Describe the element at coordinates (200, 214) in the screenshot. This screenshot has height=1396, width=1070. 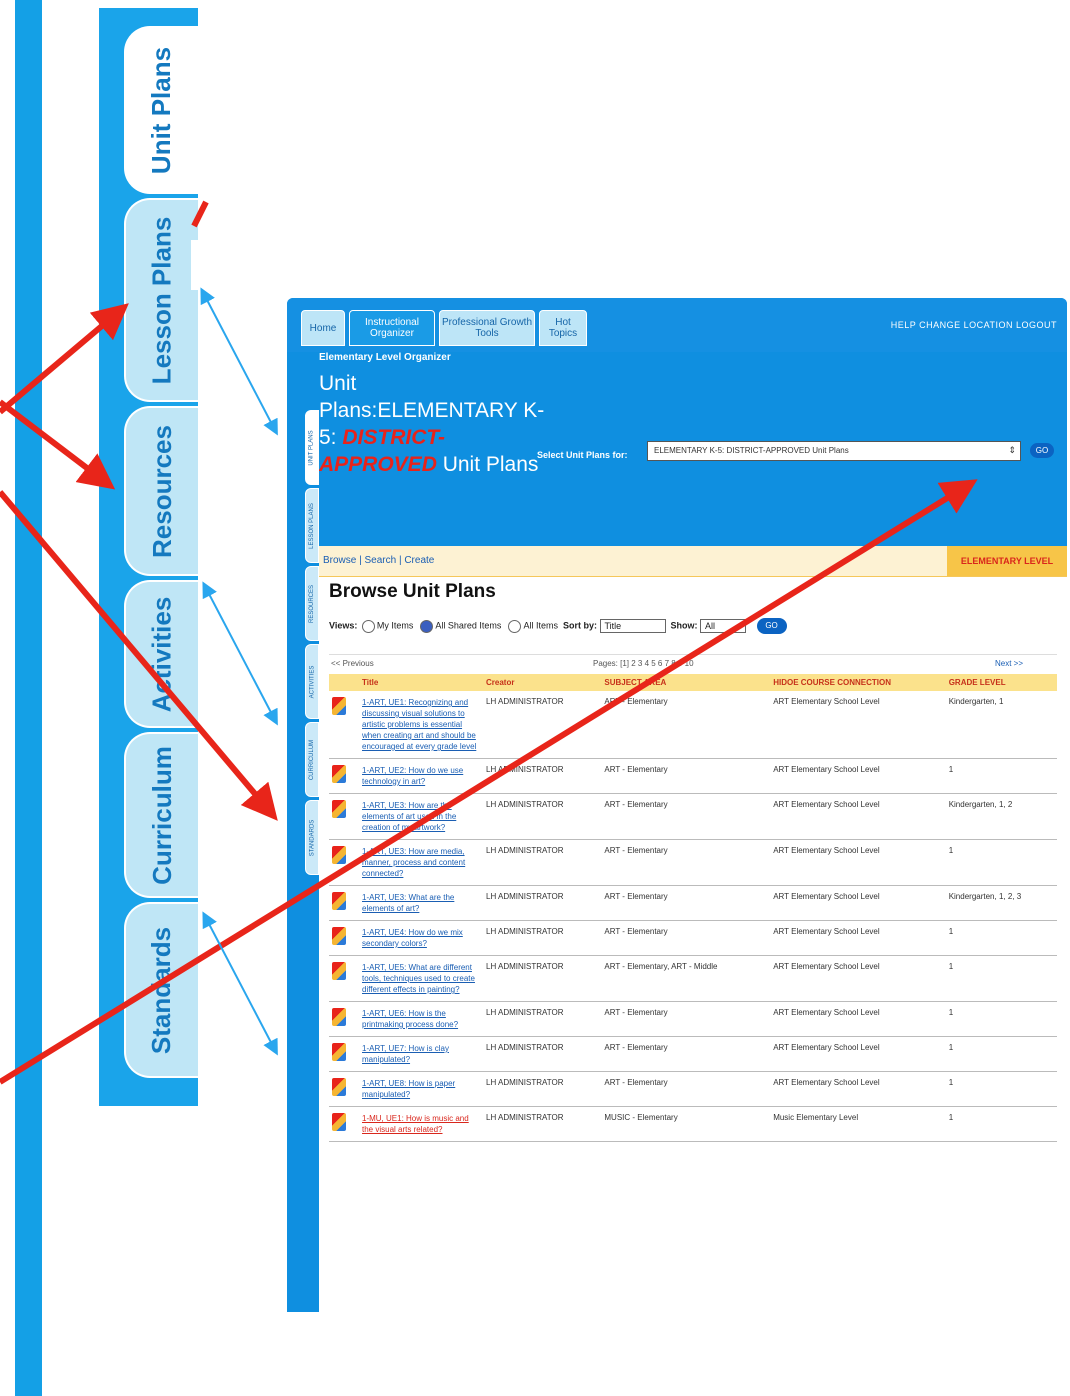
I see `red-arrow-stub` at that location.